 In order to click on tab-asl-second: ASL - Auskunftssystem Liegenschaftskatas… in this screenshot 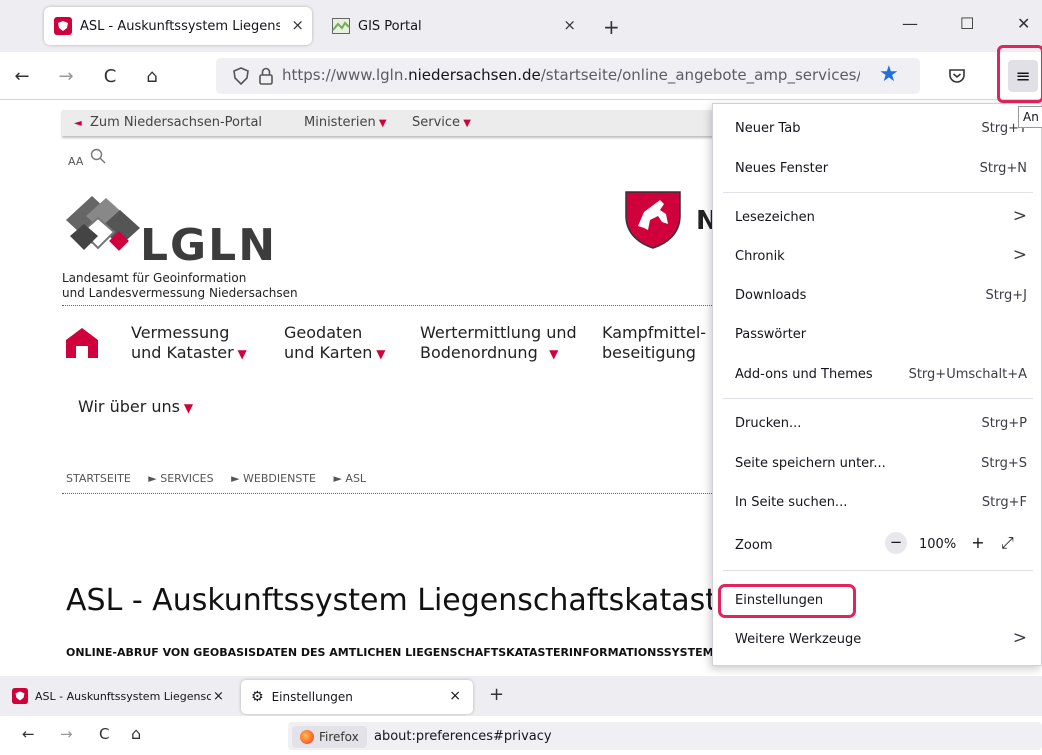, I will do `click(123, 696)`.